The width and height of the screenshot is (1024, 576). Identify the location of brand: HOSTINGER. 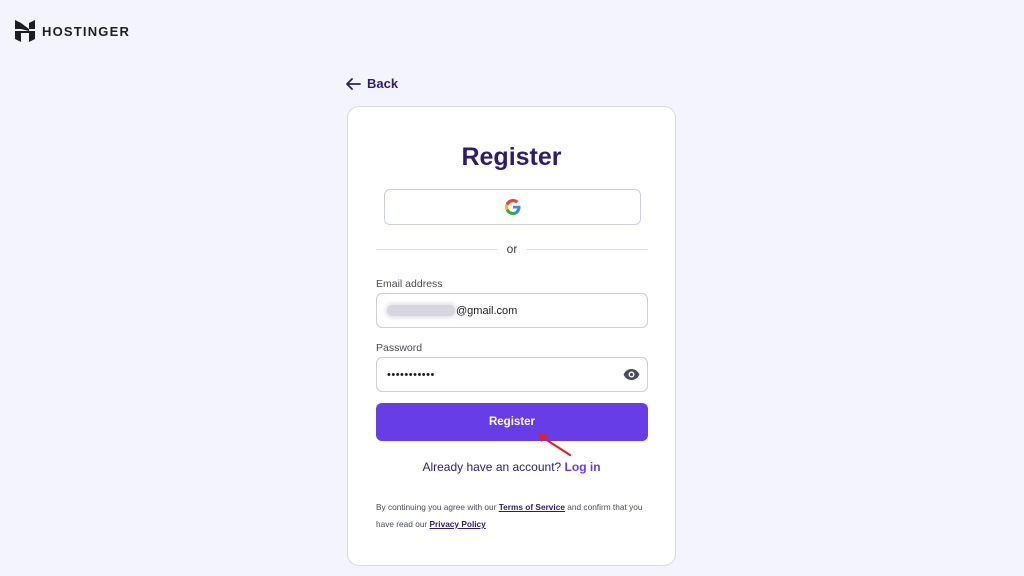
(72, 31).